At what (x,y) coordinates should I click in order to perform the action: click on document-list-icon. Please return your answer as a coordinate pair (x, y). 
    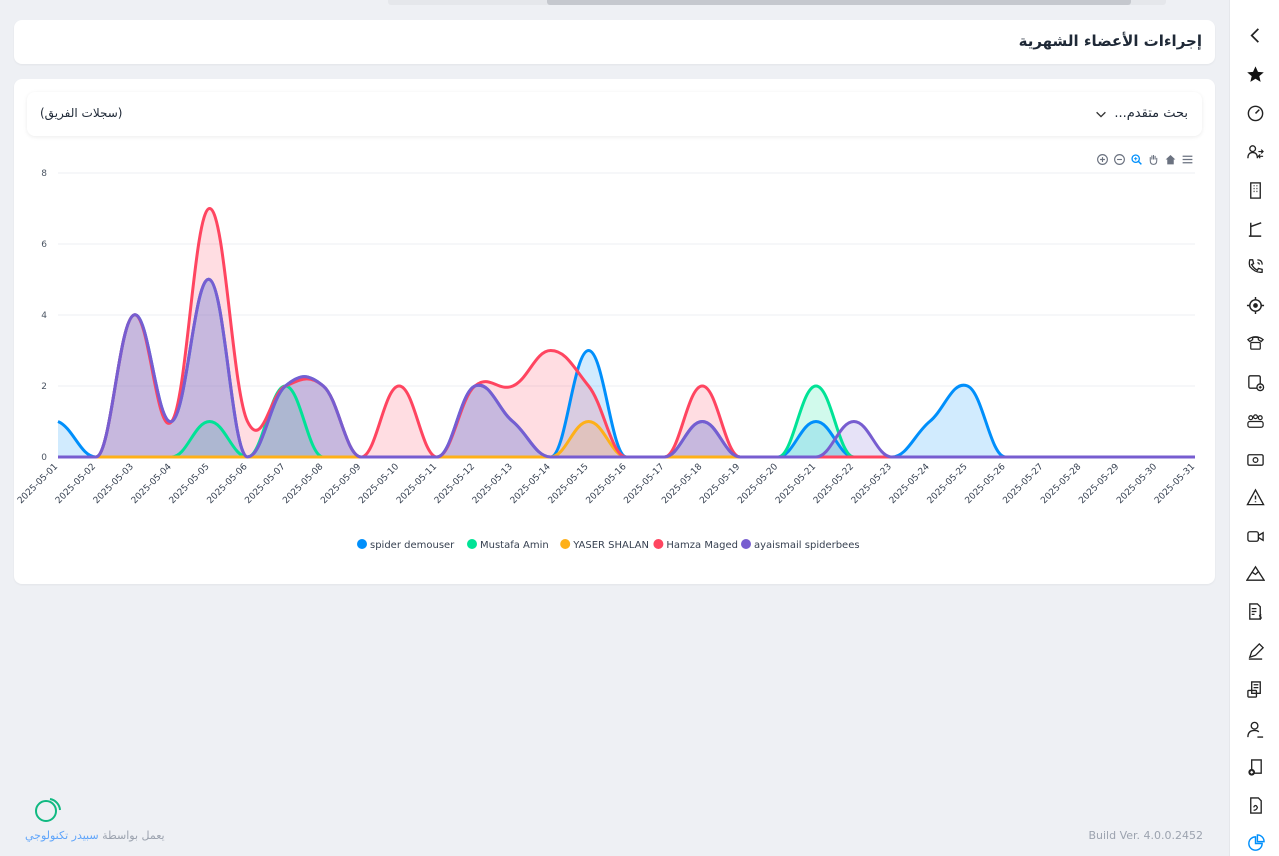
    Looking at the image, I should click on (1253, 689).